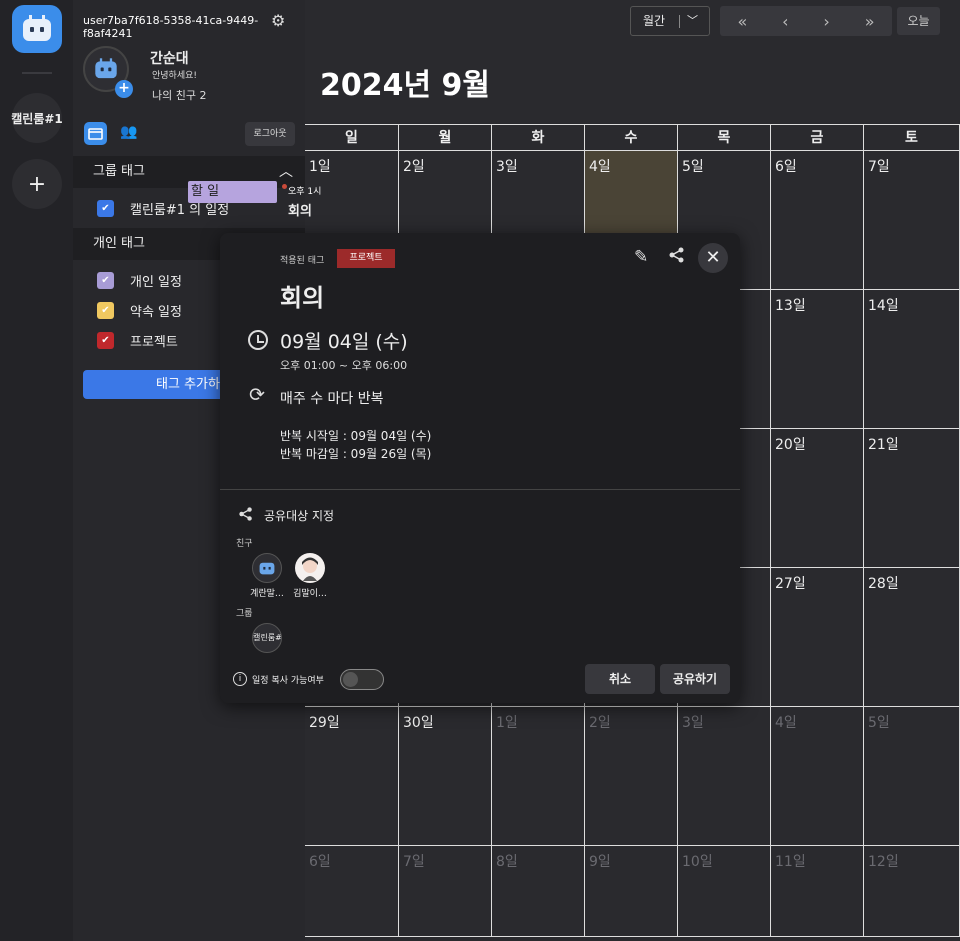 The width and height of the screenshot is (960, 941). I want to click on friend-count: 나의 친구 2, so click(179, 95).